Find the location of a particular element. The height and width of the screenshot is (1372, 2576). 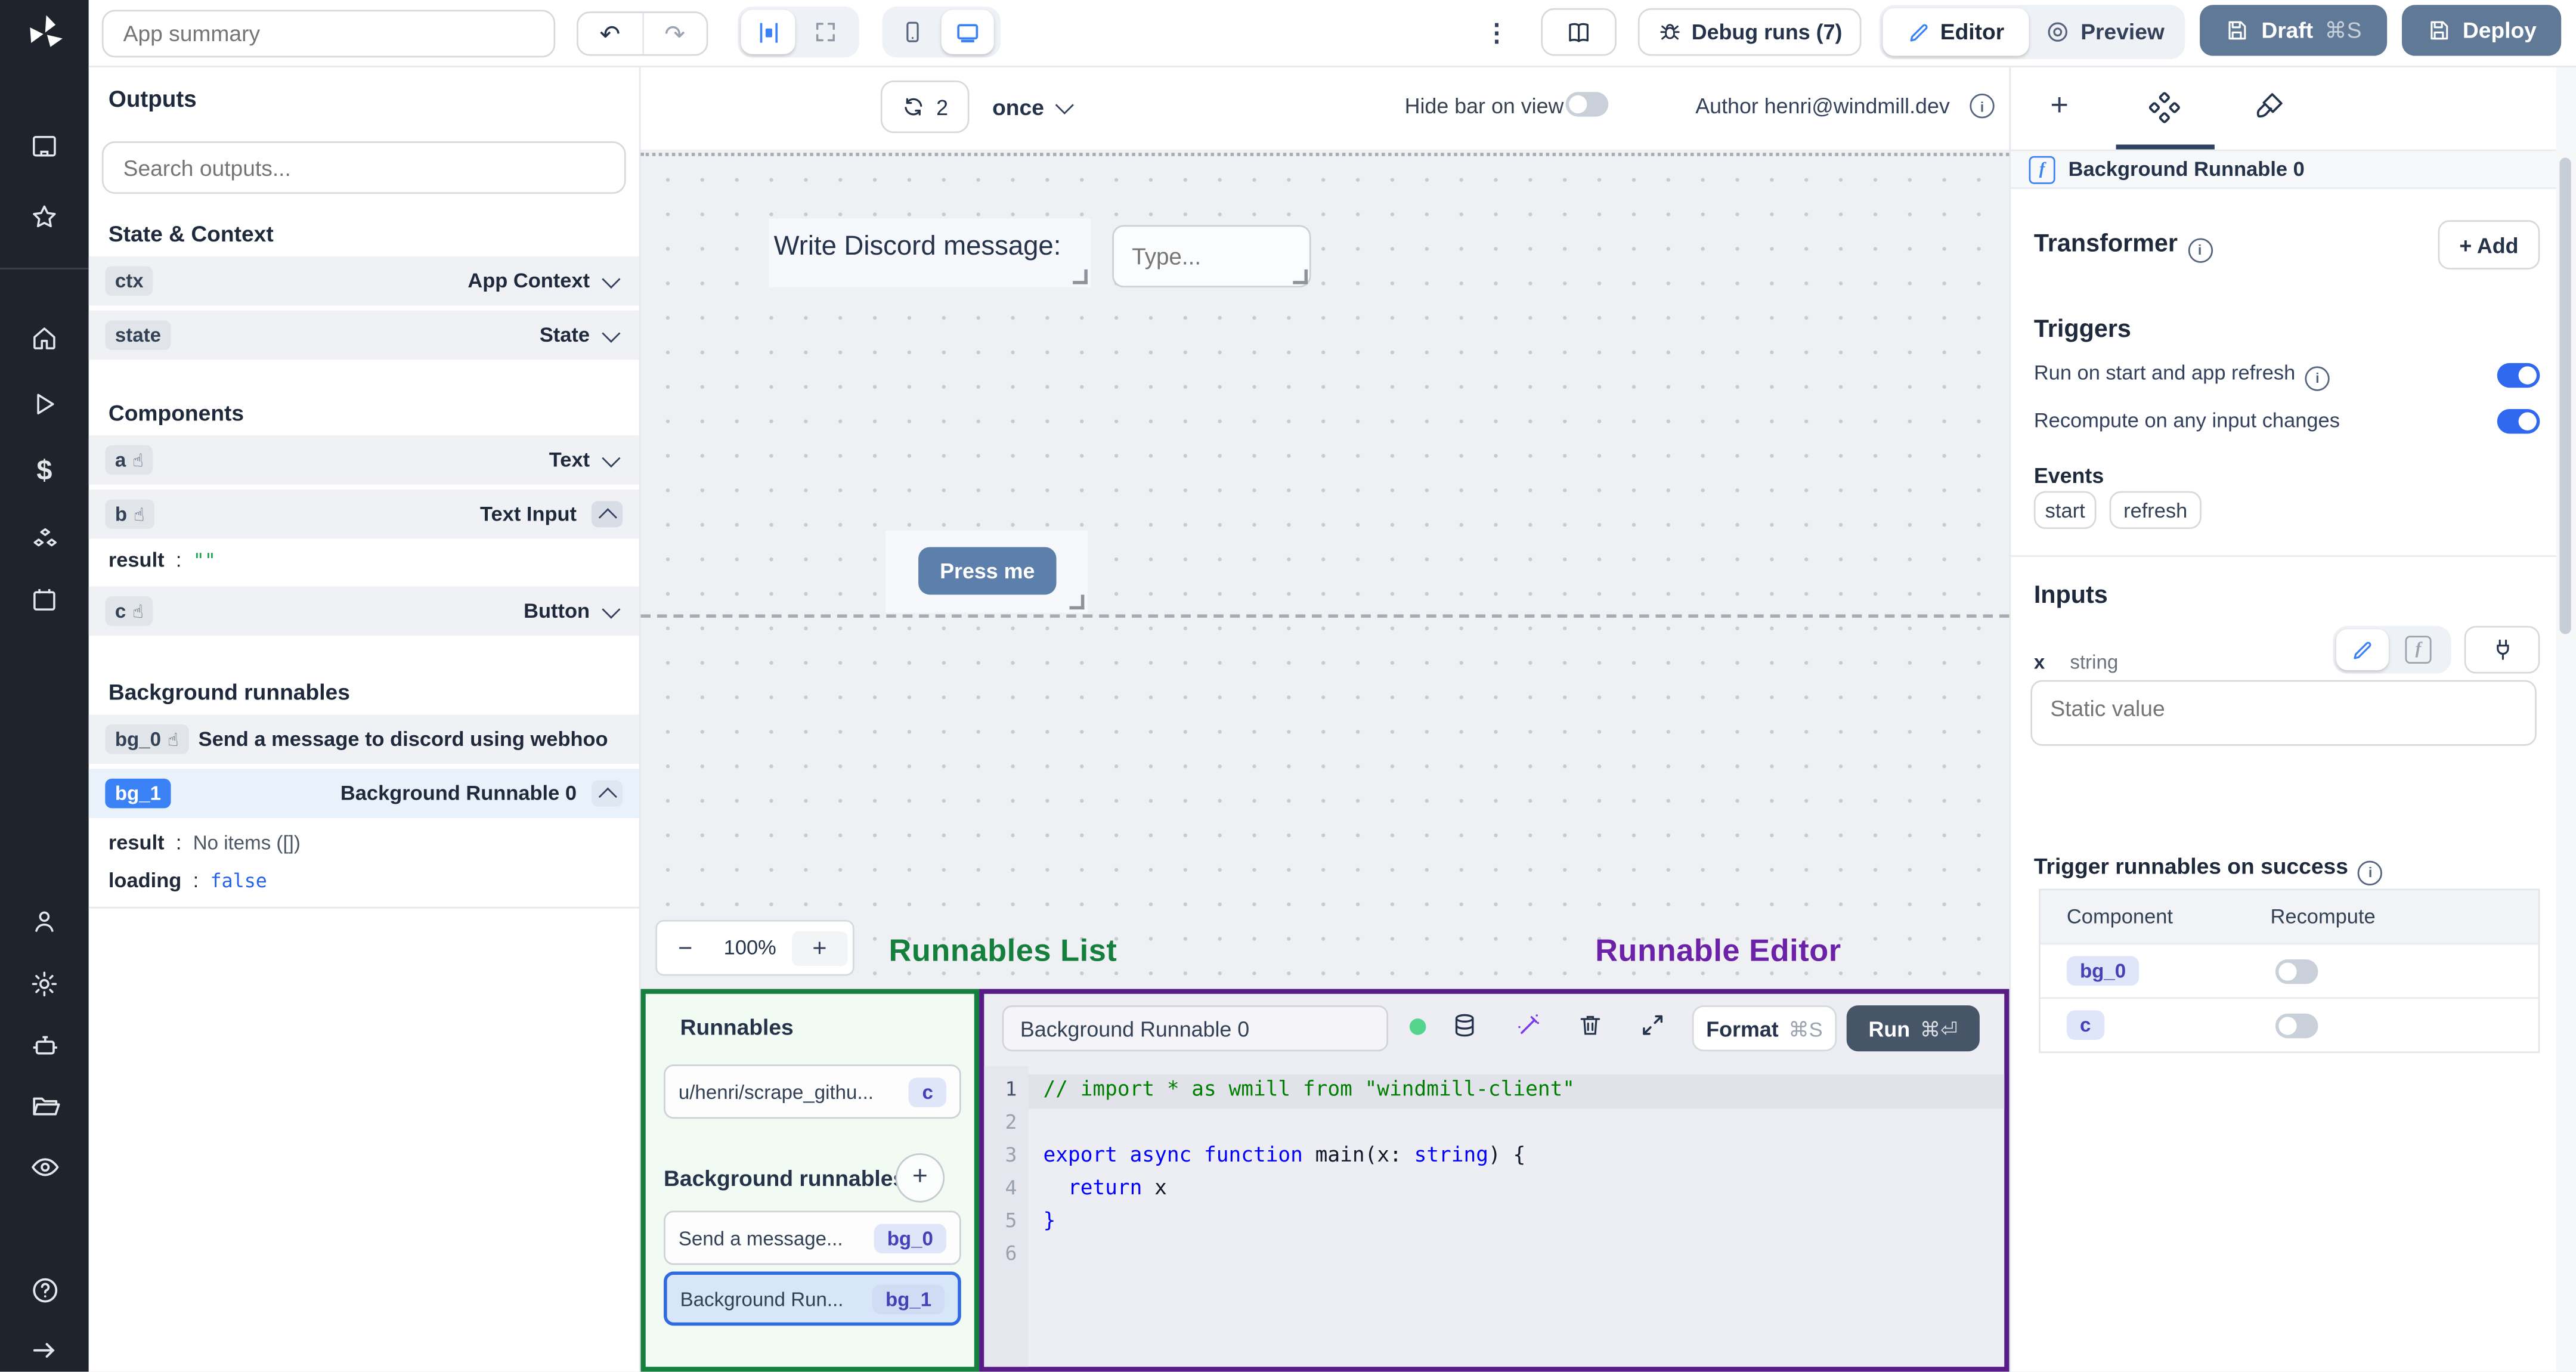

deploy-button: Deploy is located at coordinates (2482, 30).